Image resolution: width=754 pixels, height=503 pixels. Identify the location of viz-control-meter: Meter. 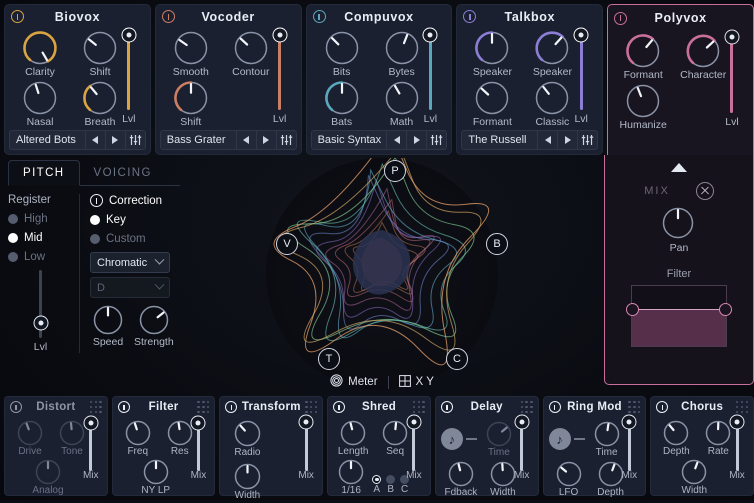
(353, 382).